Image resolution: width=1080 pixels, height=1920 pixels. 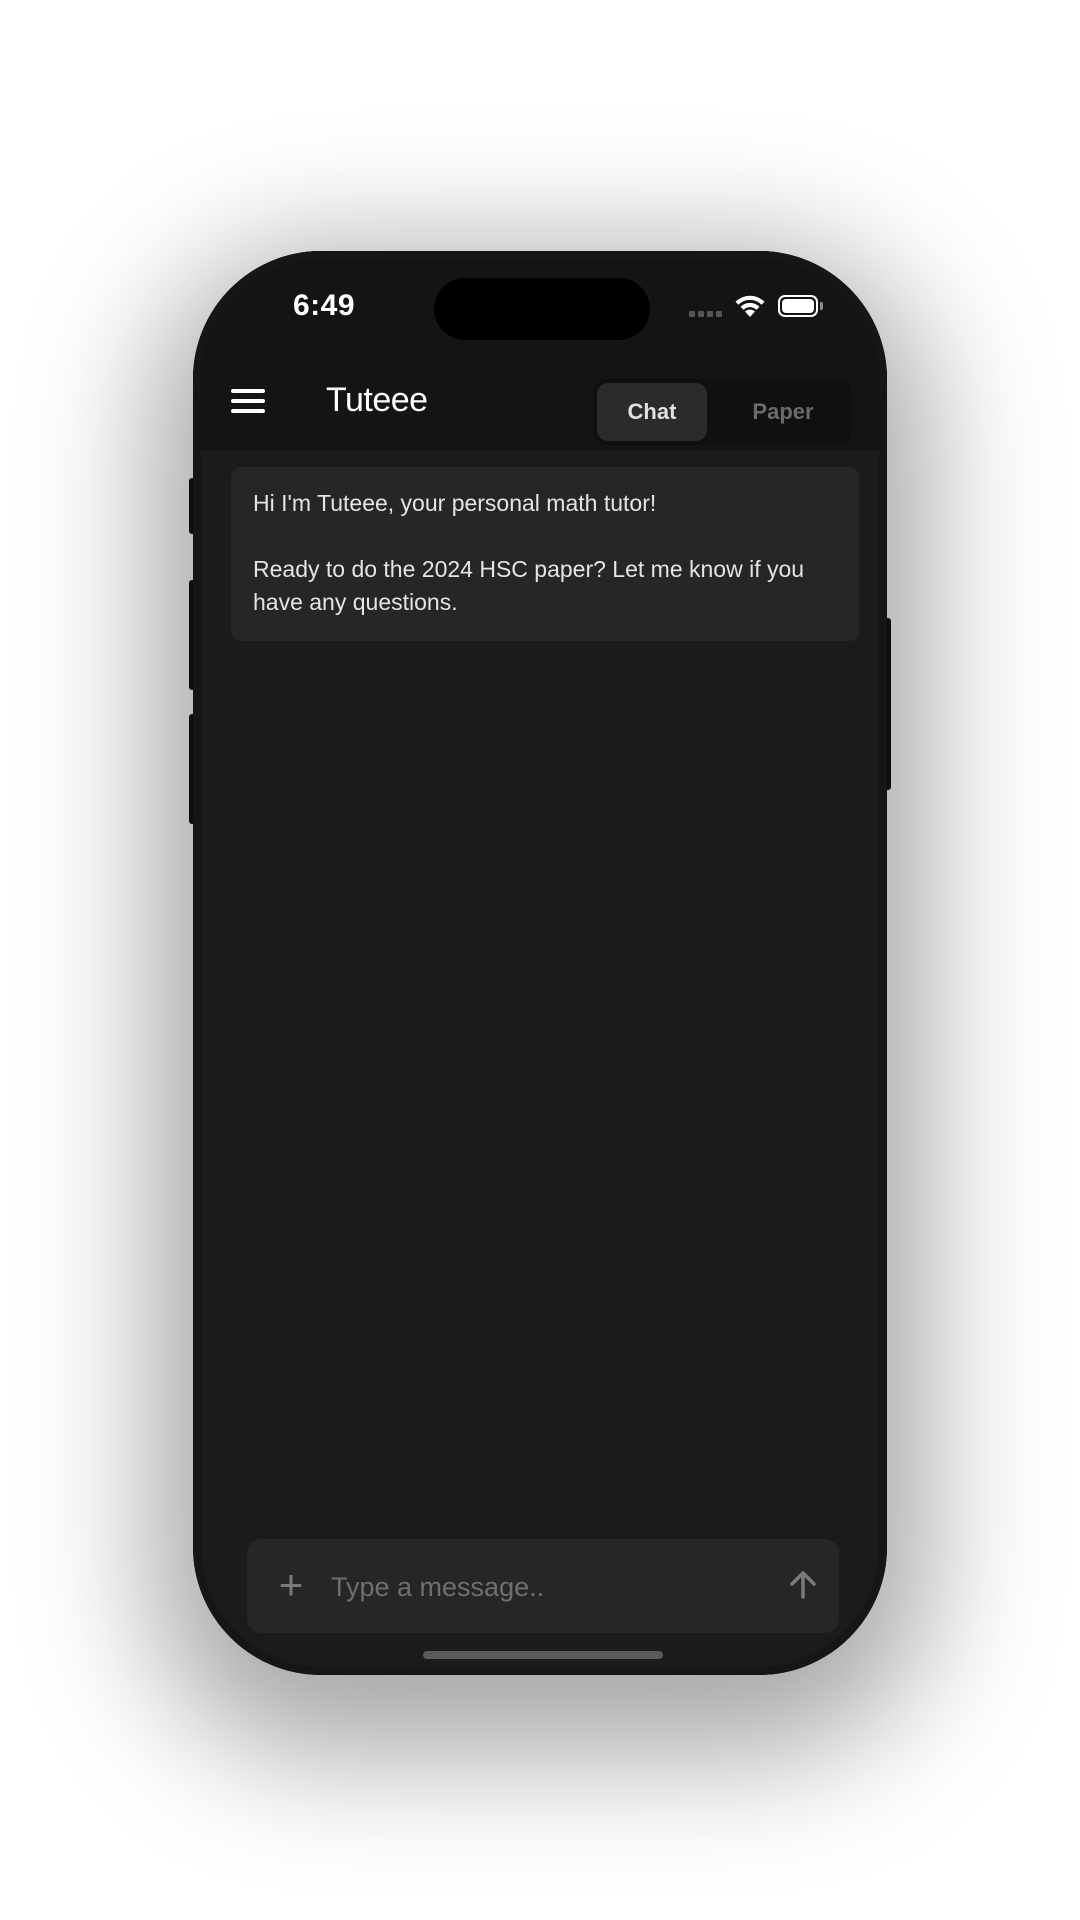 I want to click on battery-icon, so click(x=798, y=306).